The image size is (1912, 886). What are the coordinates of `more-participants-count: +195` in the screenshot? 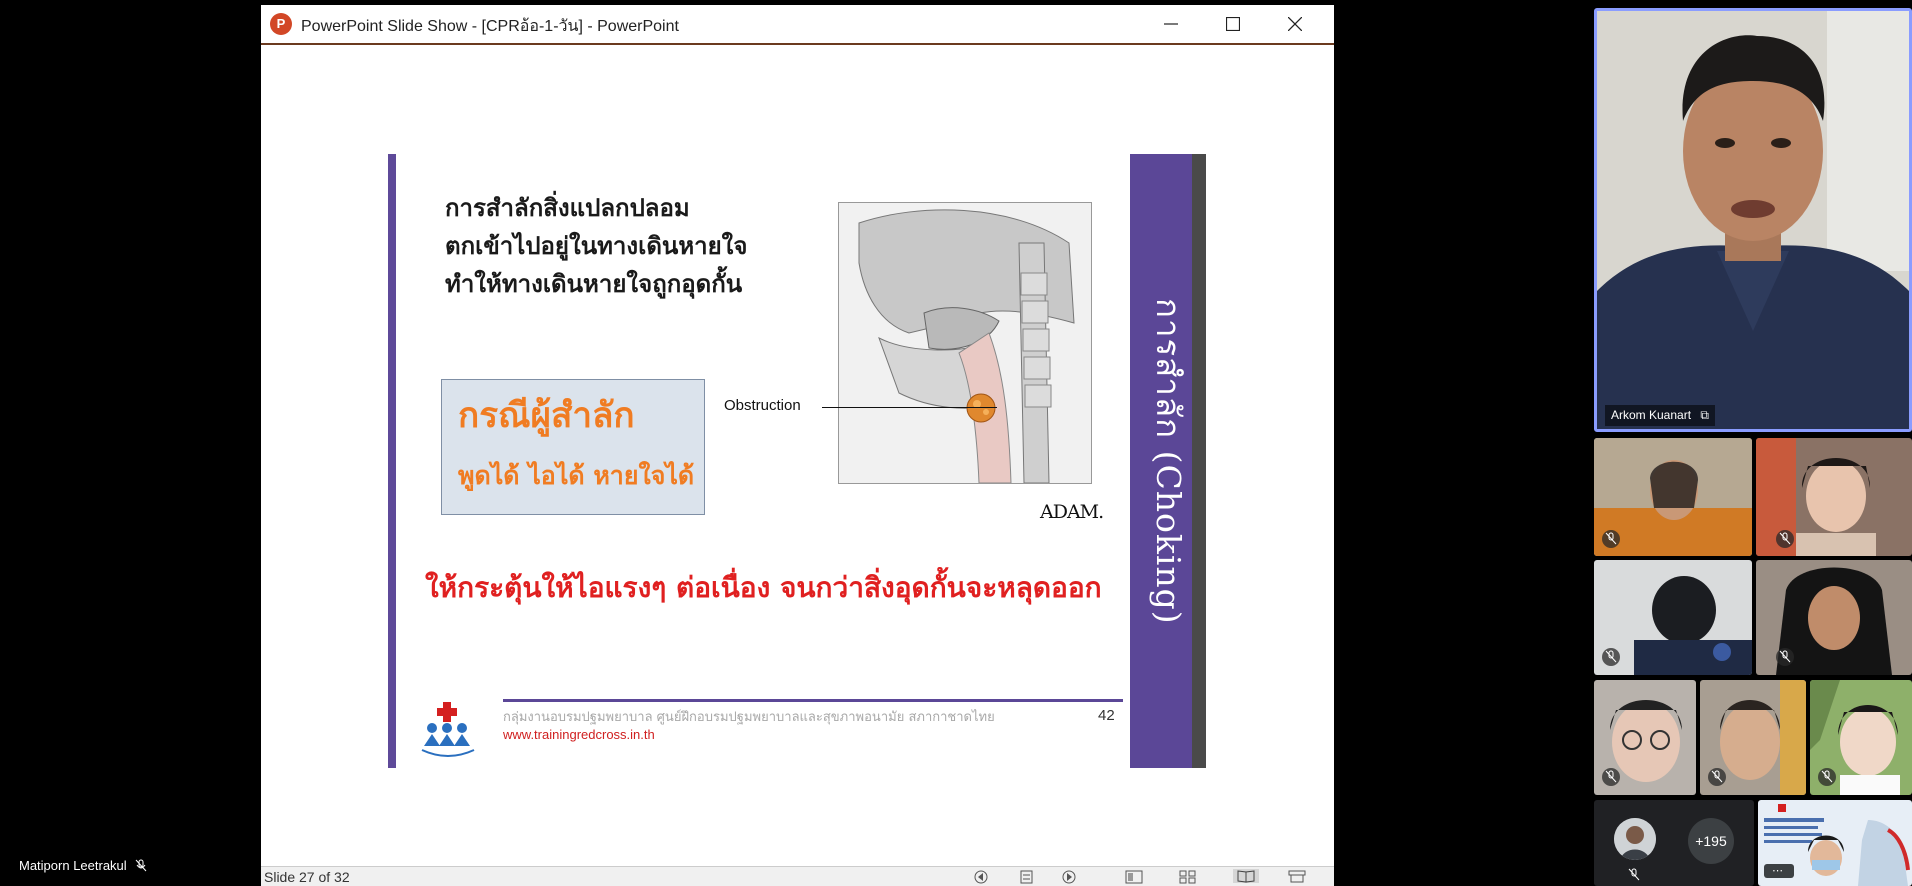 It's located at (1711, 841).